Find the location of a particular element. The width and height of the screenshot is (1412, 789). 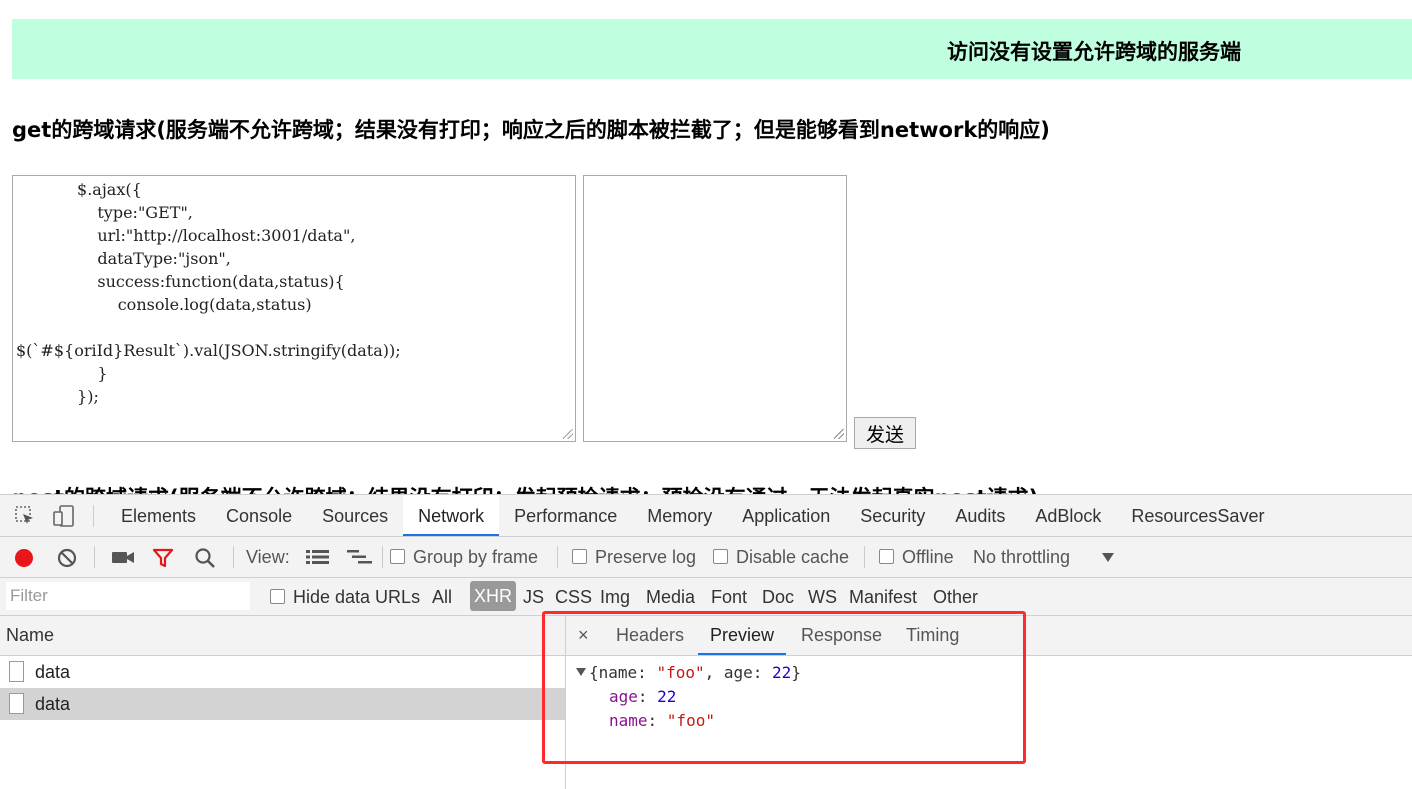

tab-security: Security is located at coordinates (892, 515).